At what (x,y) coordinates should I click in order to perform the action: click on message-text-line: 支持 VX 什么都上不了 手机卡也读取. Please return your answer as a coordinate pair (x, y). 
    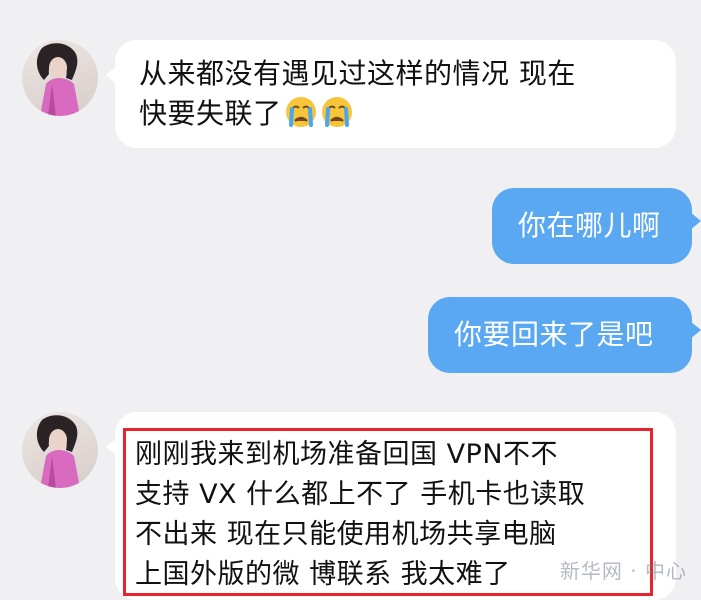
    Looking at the image, I should click on (360, 494).